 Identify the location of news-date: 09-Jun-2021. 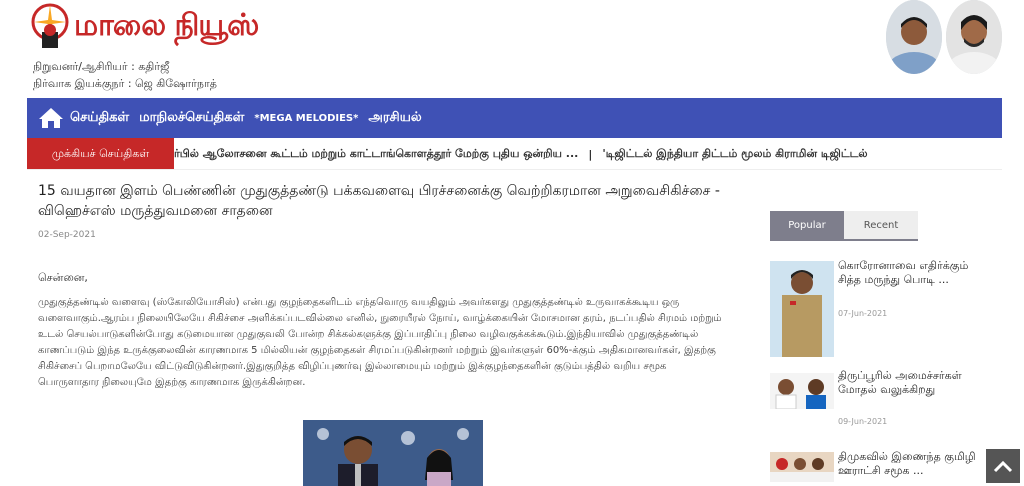
(863, 421).